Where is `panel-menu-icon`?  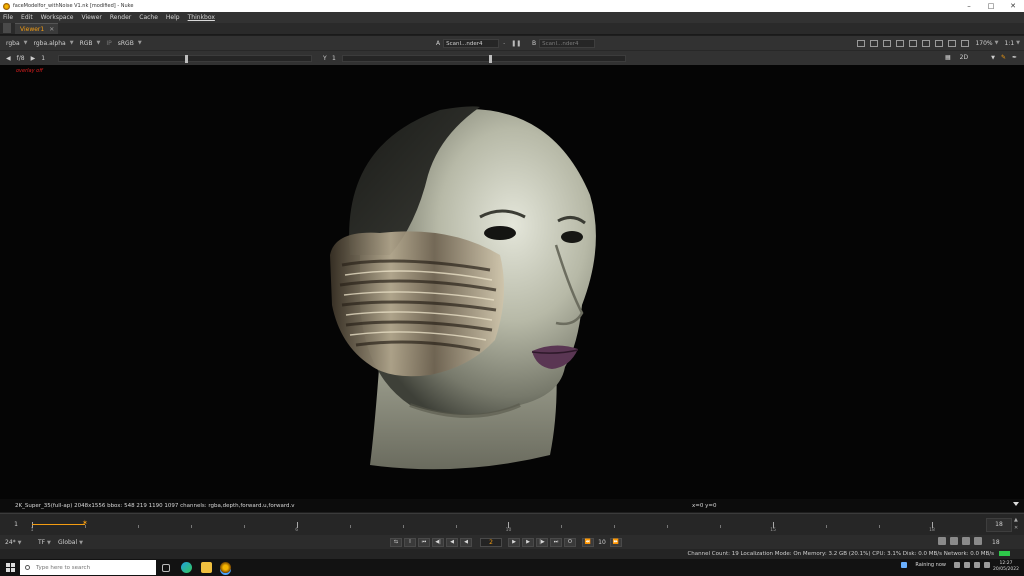
panel-menu-icon is located at coordinates (7, 28).